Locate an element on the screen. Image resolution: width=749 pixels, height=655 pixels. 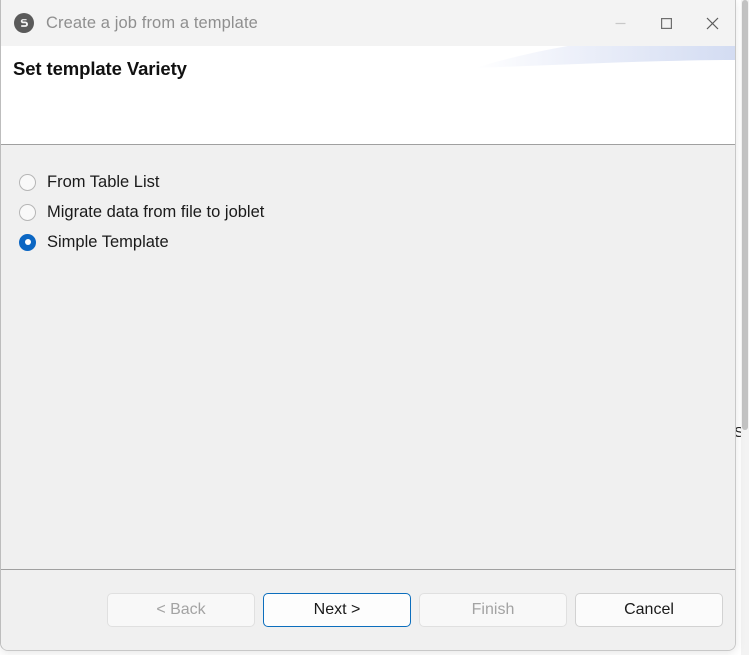
window-controls is located at coordinates (666, 23).